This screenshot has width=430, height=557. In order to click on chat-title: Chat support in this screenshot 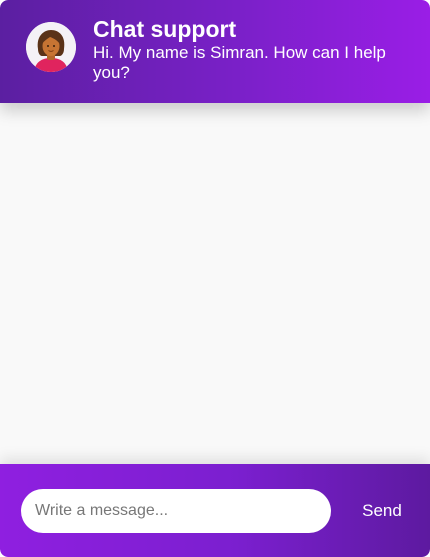, I will do `click(165, 29)`.